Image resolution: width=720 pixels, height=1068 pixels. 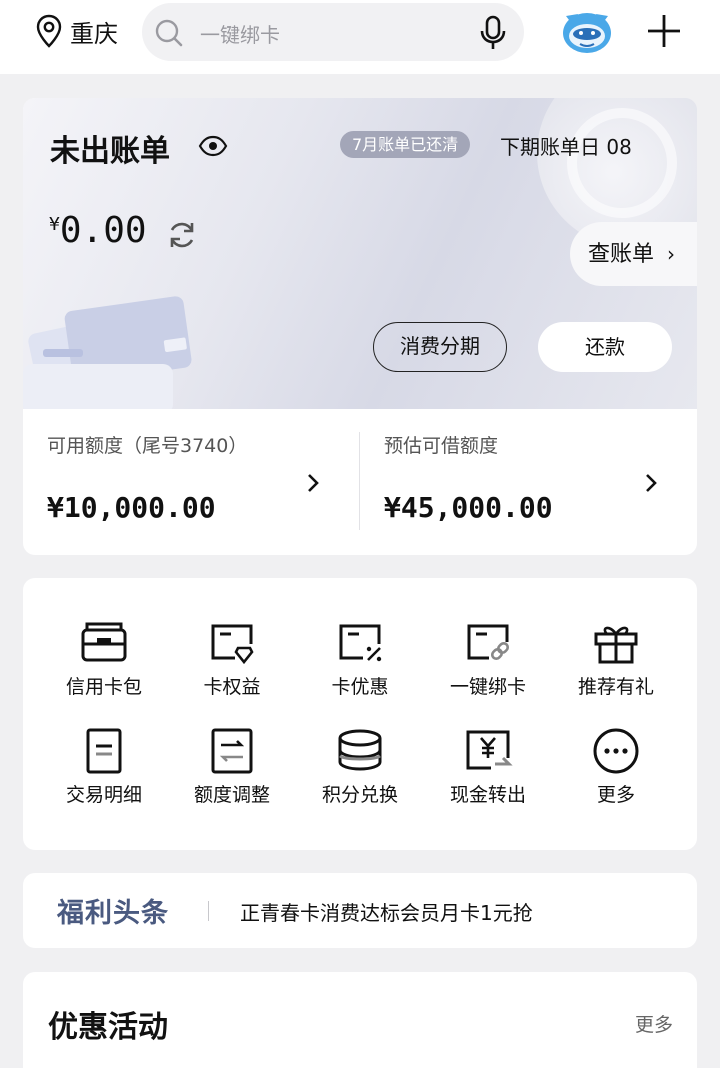 I want to click on promotions-section: 优惠活动 更多, so click(x=360, y=1020).